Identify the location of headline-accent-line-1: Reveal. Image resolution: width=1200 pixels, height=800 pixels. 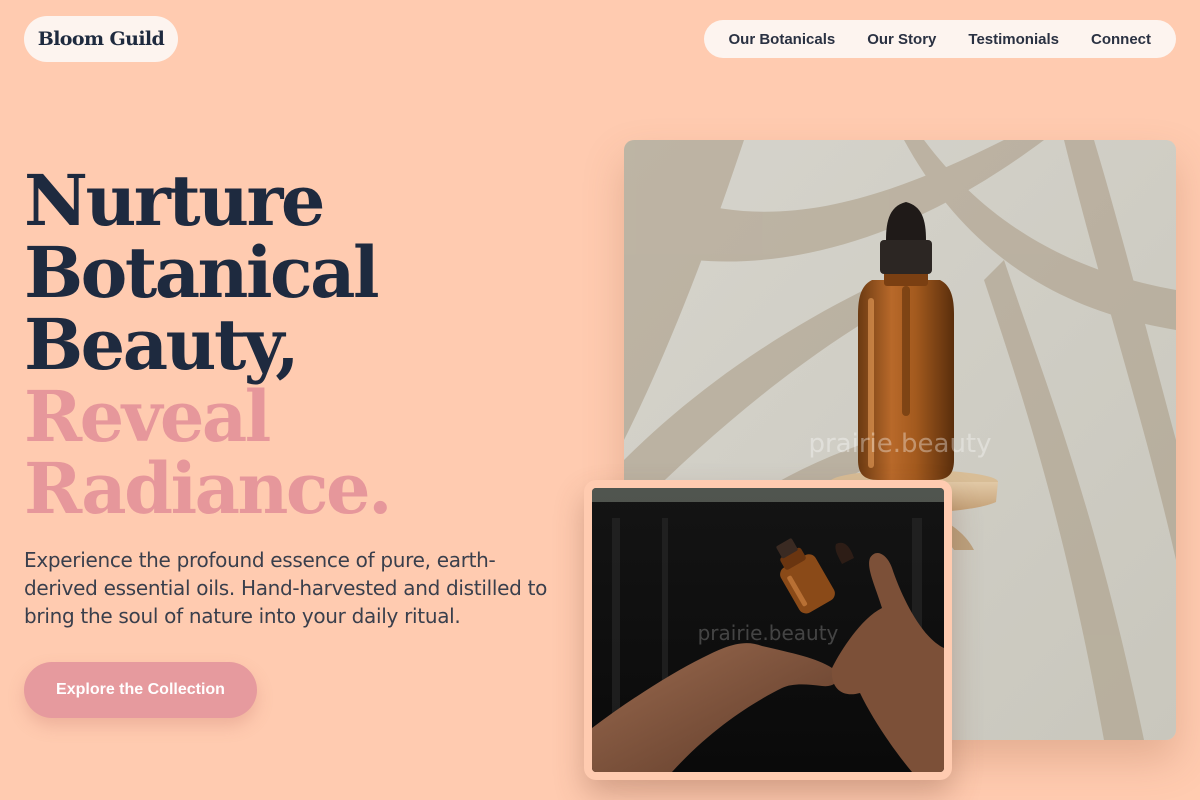
(147, 416).